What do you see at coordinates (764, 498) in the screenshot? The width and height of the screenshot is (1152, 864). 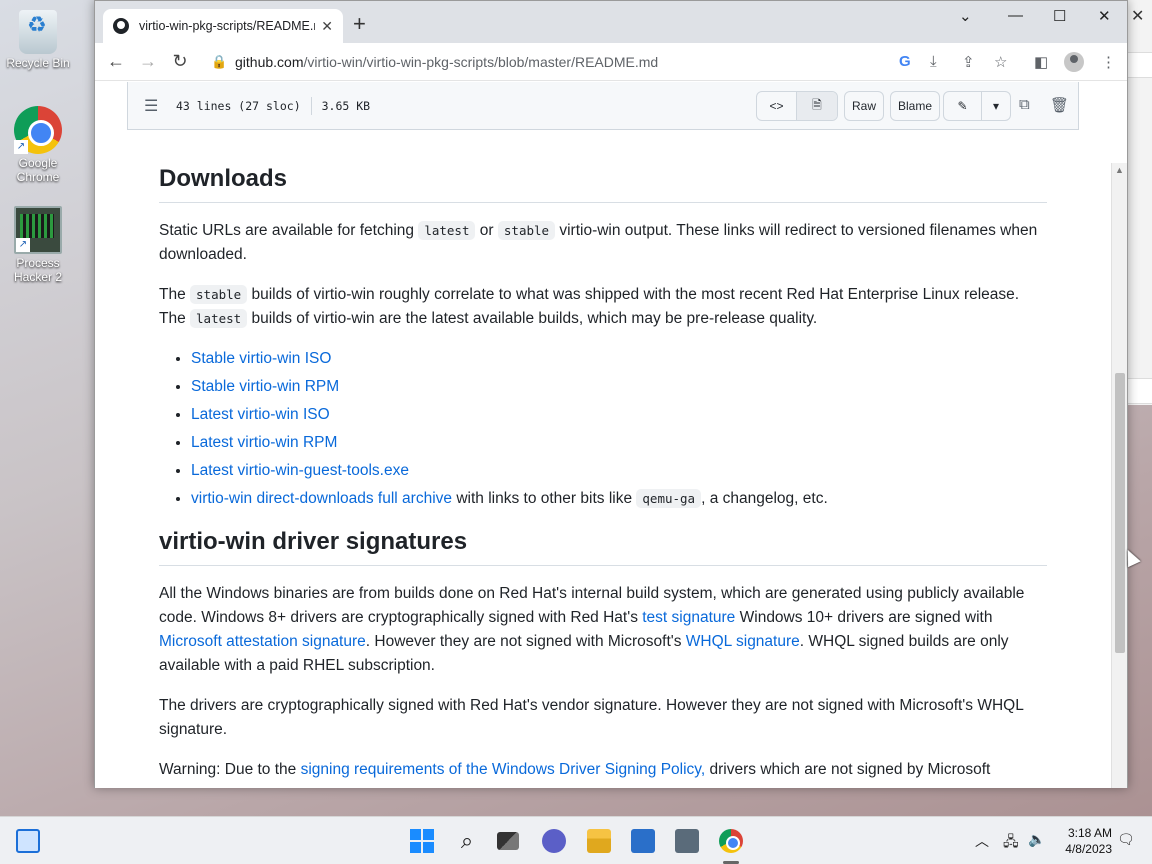 I see `text: , a changelog, etc.` at bounding box center [764, 498].